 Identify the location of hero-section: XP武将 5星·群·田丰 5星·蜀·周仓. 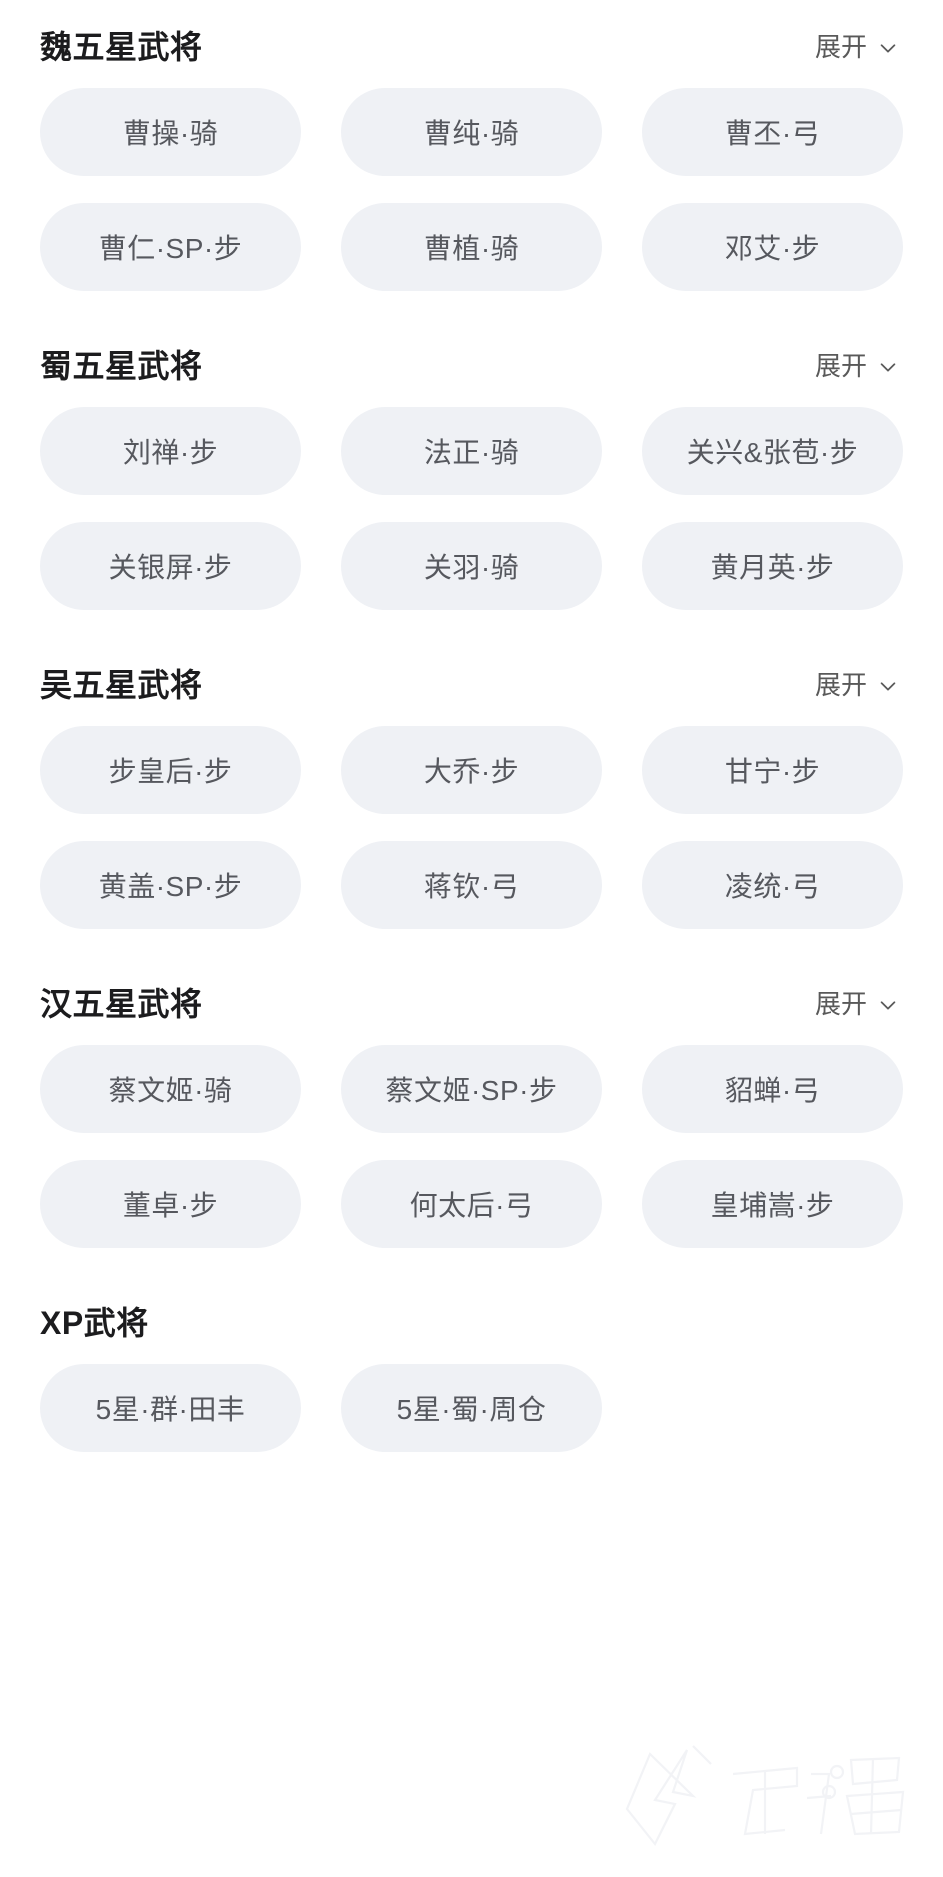
(471, 1378).